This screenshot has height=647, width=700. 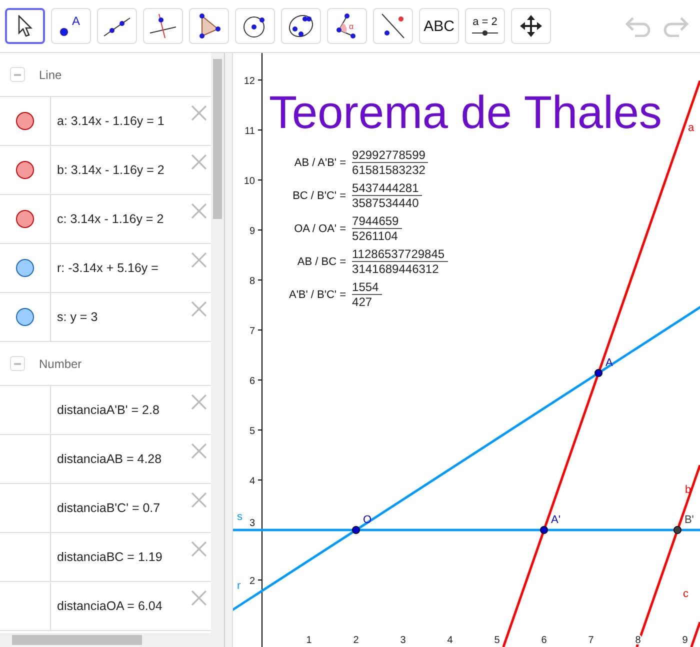 I want to click on reflect-about-line-icon, so click(x=393, y=26).